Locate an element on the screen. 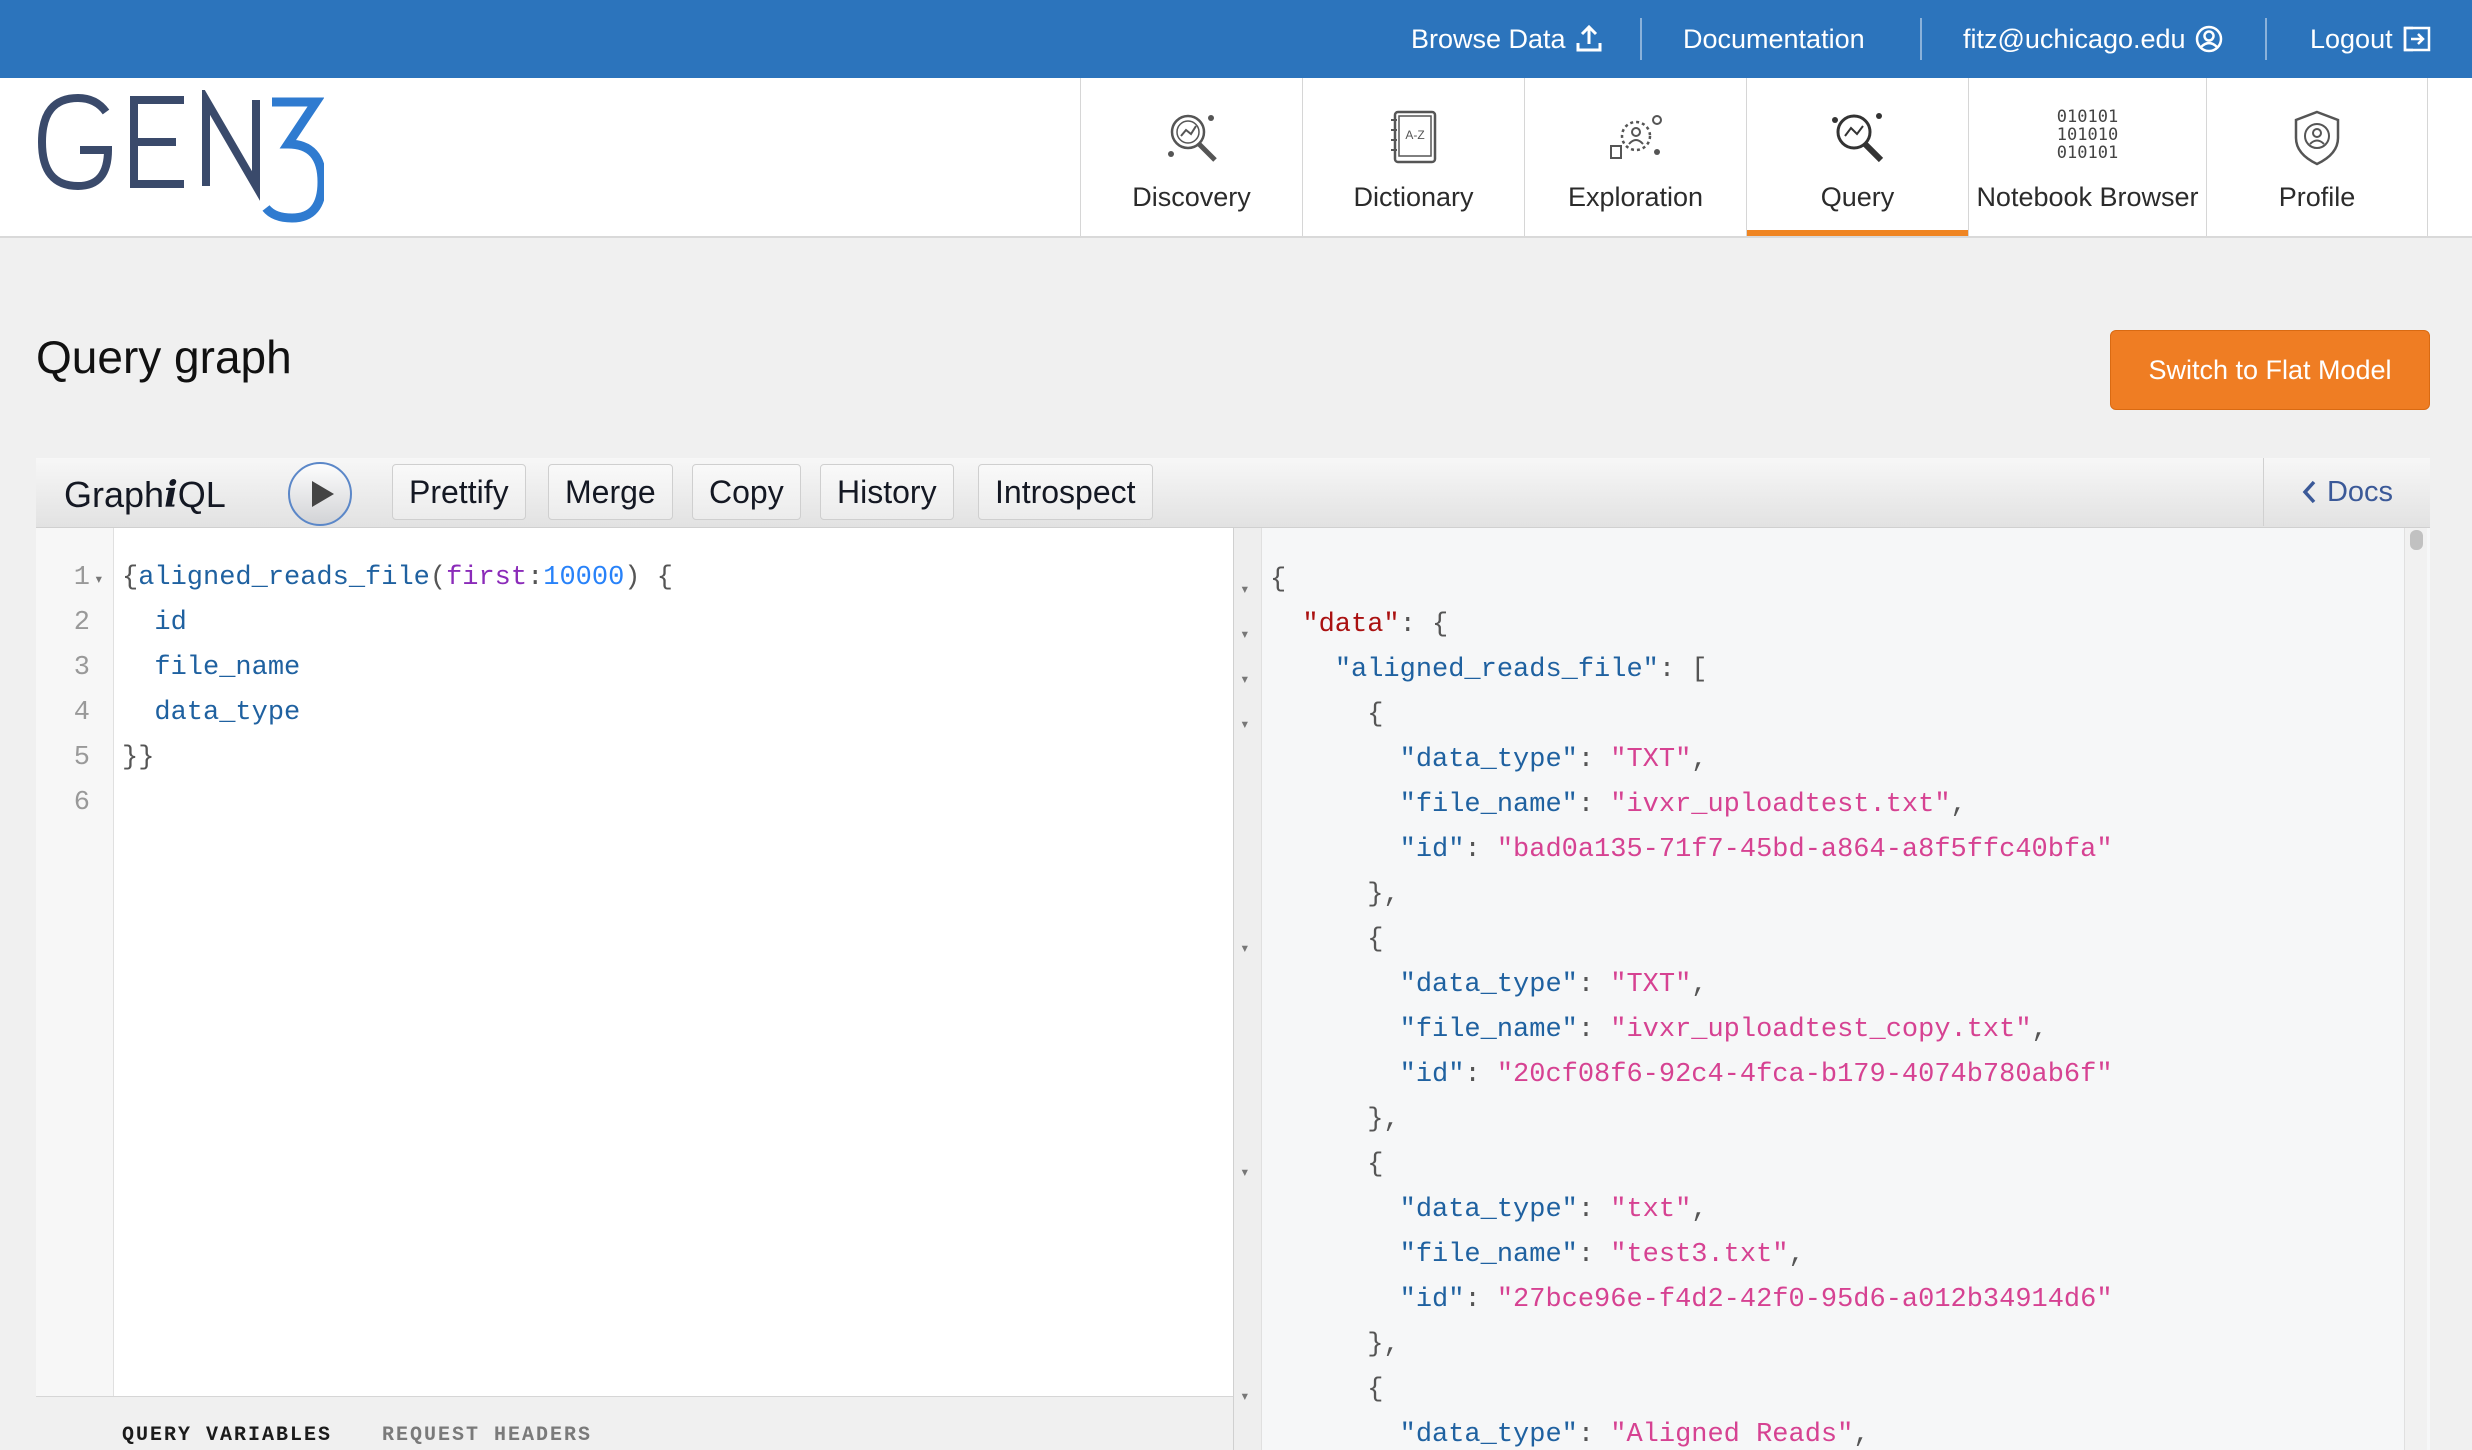 This screenshot has height=1450, width=2472. graphiql-title: GraphiQL is located at coordinates (145, 495).